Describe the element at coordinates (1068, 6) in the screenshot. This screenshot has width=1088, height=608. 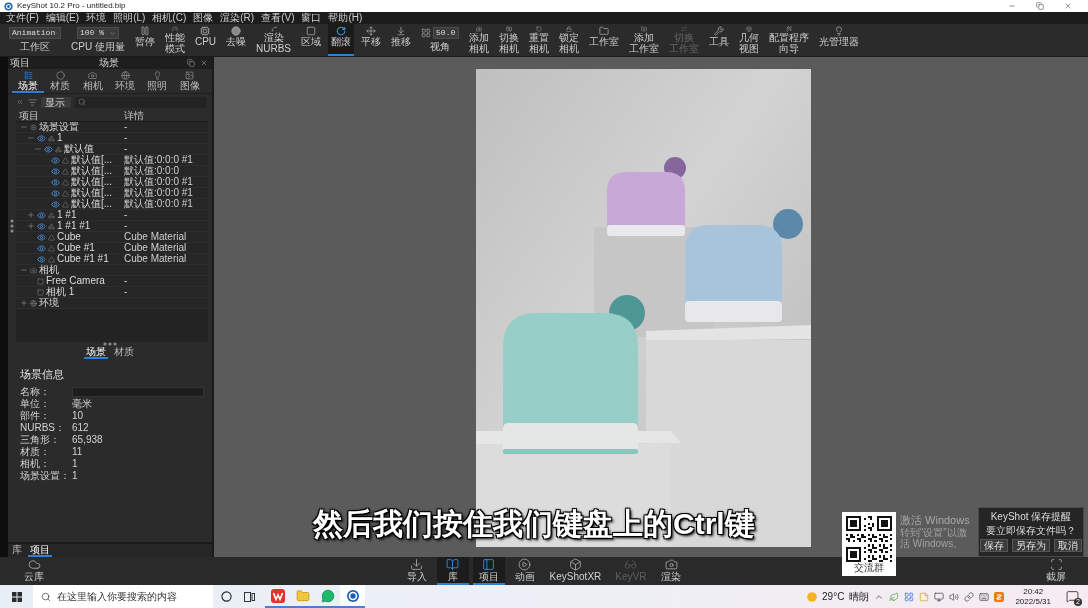
I see `close-icon` at that location.